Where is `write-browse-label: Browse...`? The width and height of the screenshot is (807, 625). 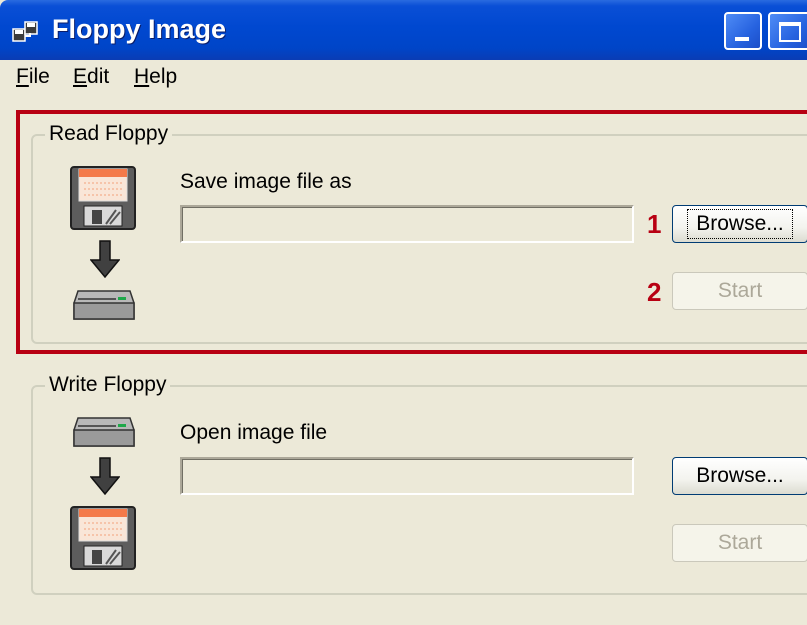 write-browse-label: Browse... is located at coordinates (740, 475).